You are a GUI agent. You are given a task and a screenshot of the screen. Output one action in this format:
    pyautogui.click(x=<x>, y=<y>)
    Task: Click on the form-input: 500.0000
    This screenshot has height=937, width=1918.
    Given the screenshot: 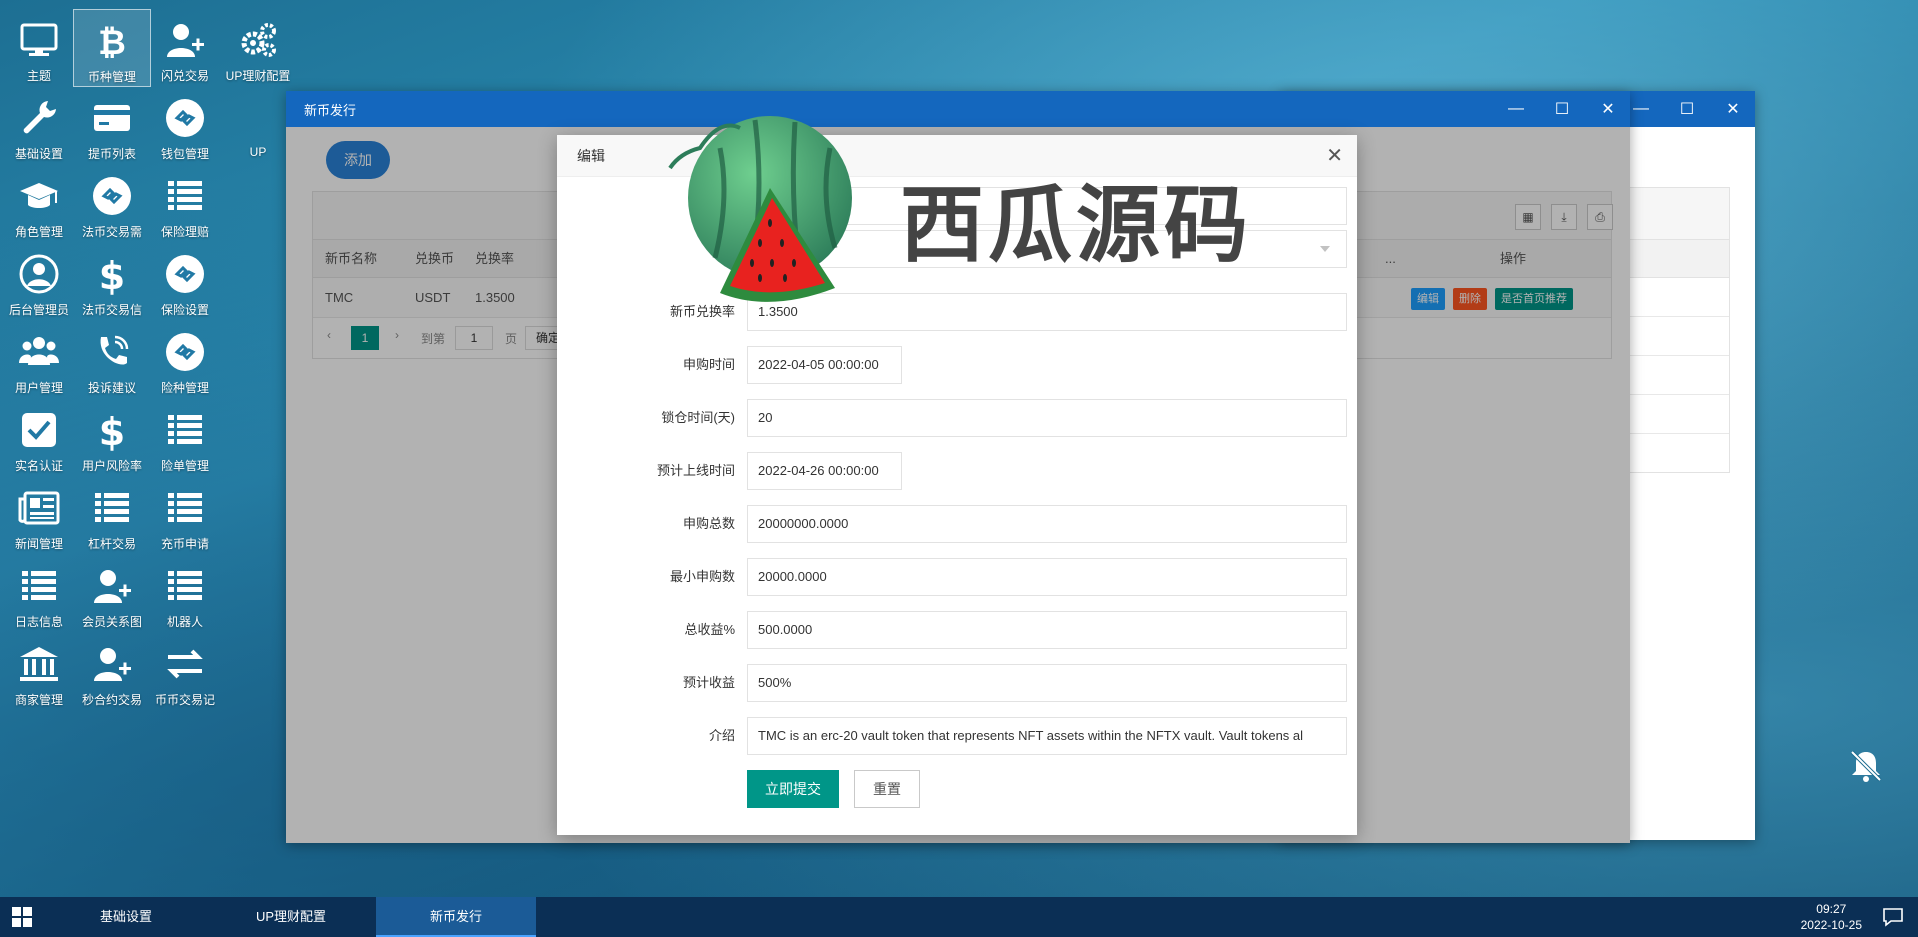 What is the action you would take?
    pyautogui.click(x=1047, y=630)
    